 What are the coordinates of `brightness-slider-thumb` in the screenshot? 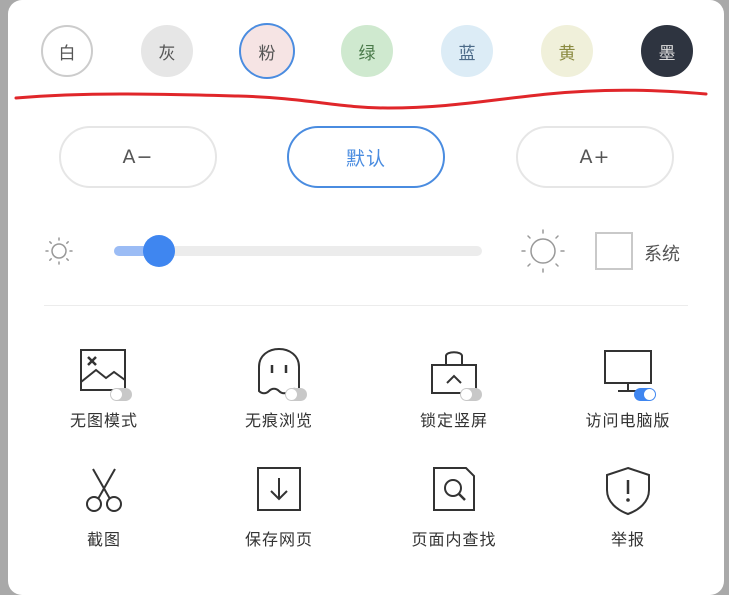 It's located at (158, 251).